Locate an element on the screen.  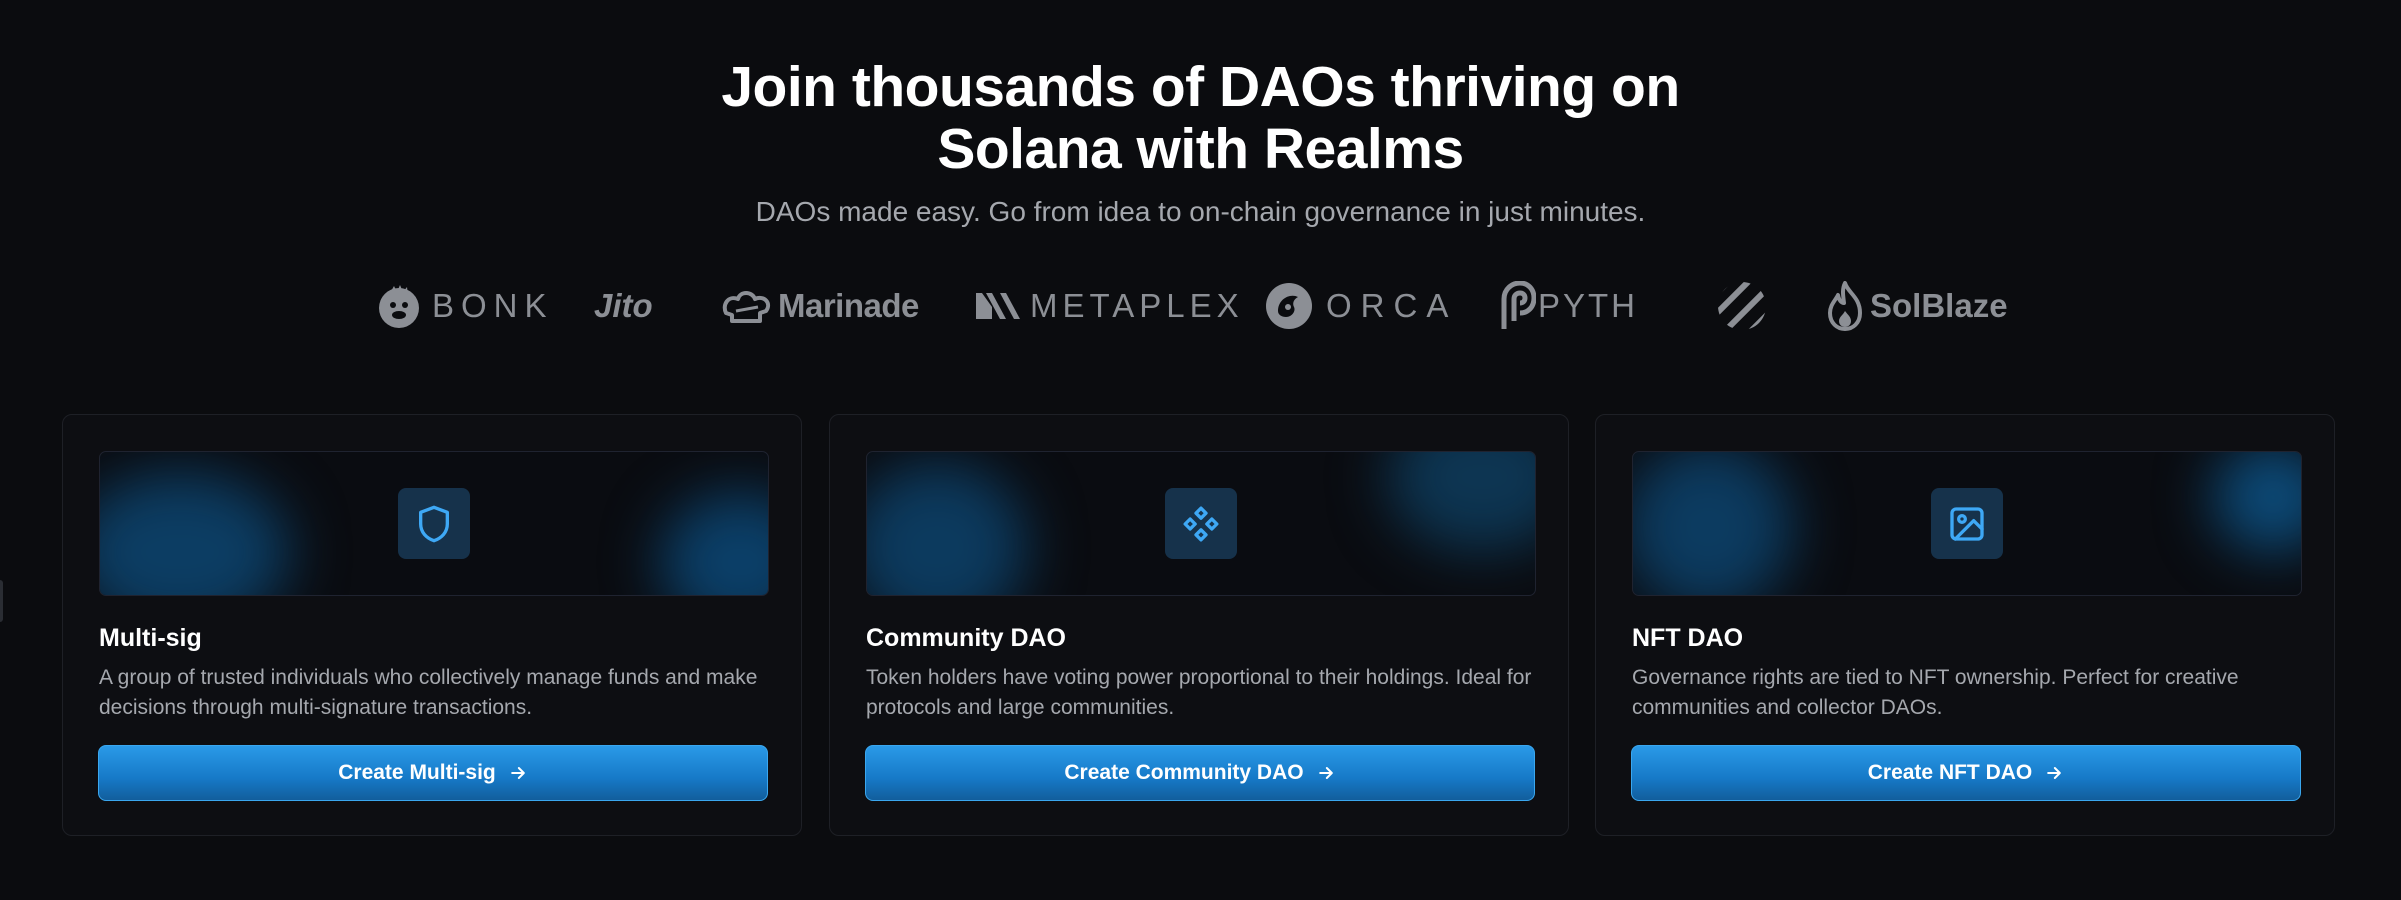
logo-solblaze-label: SolBlaze is located at coordinates (1939, 305).